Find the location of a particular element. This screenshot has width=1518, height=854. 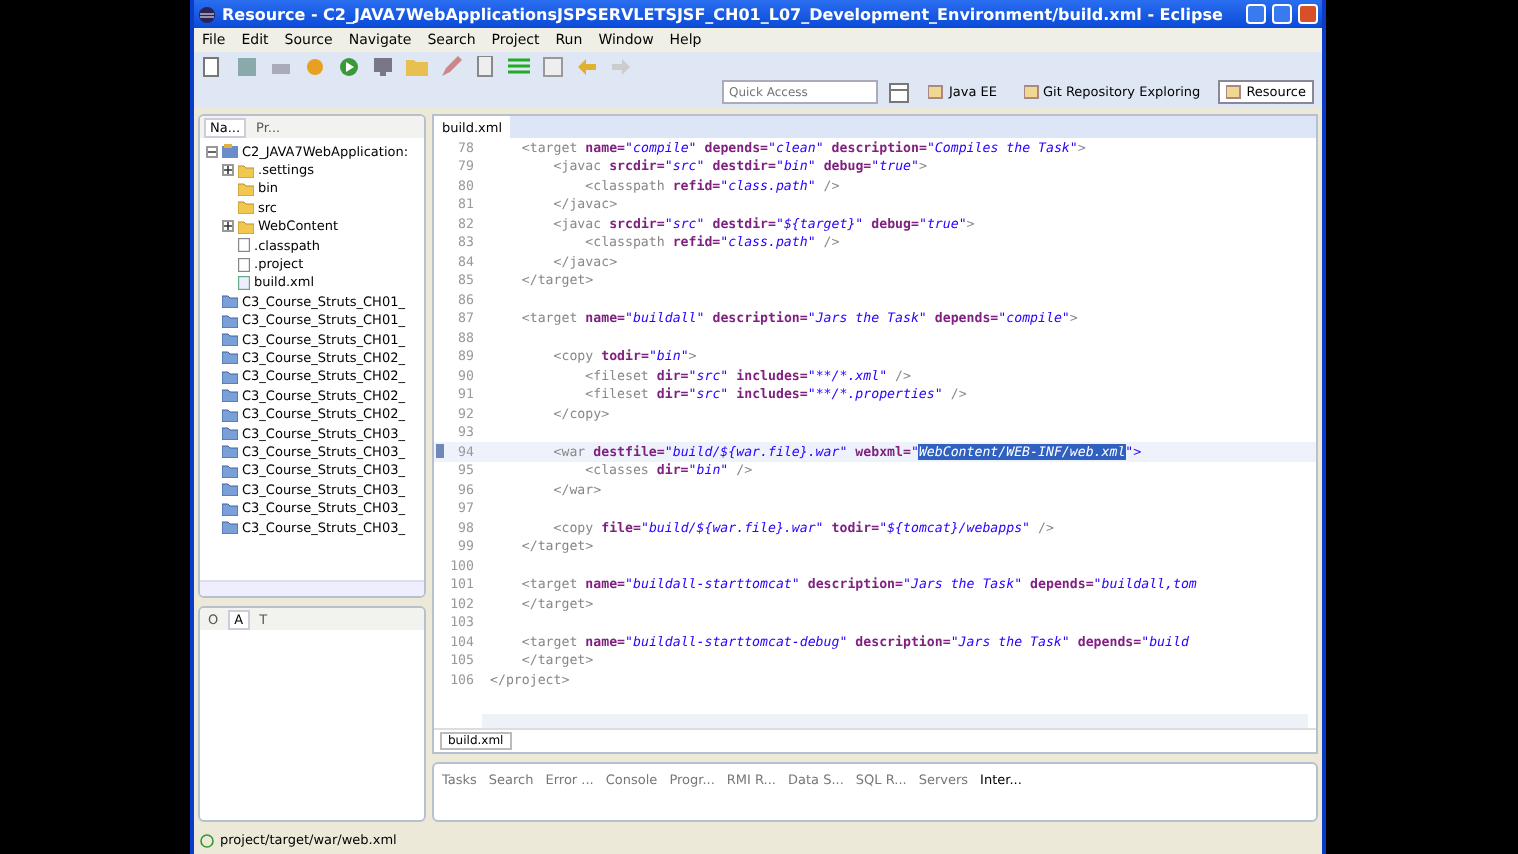

save-icon is located at coordinates (247, 66).